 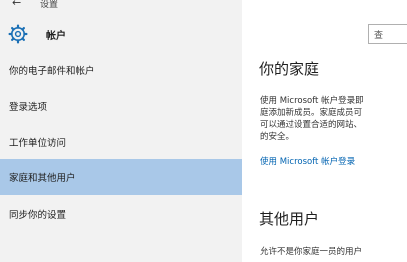 What do you see at coordinates (16, 4) in the screenshot?
I see `back-arrow-icon: ←` at bounding box center [16, 4].